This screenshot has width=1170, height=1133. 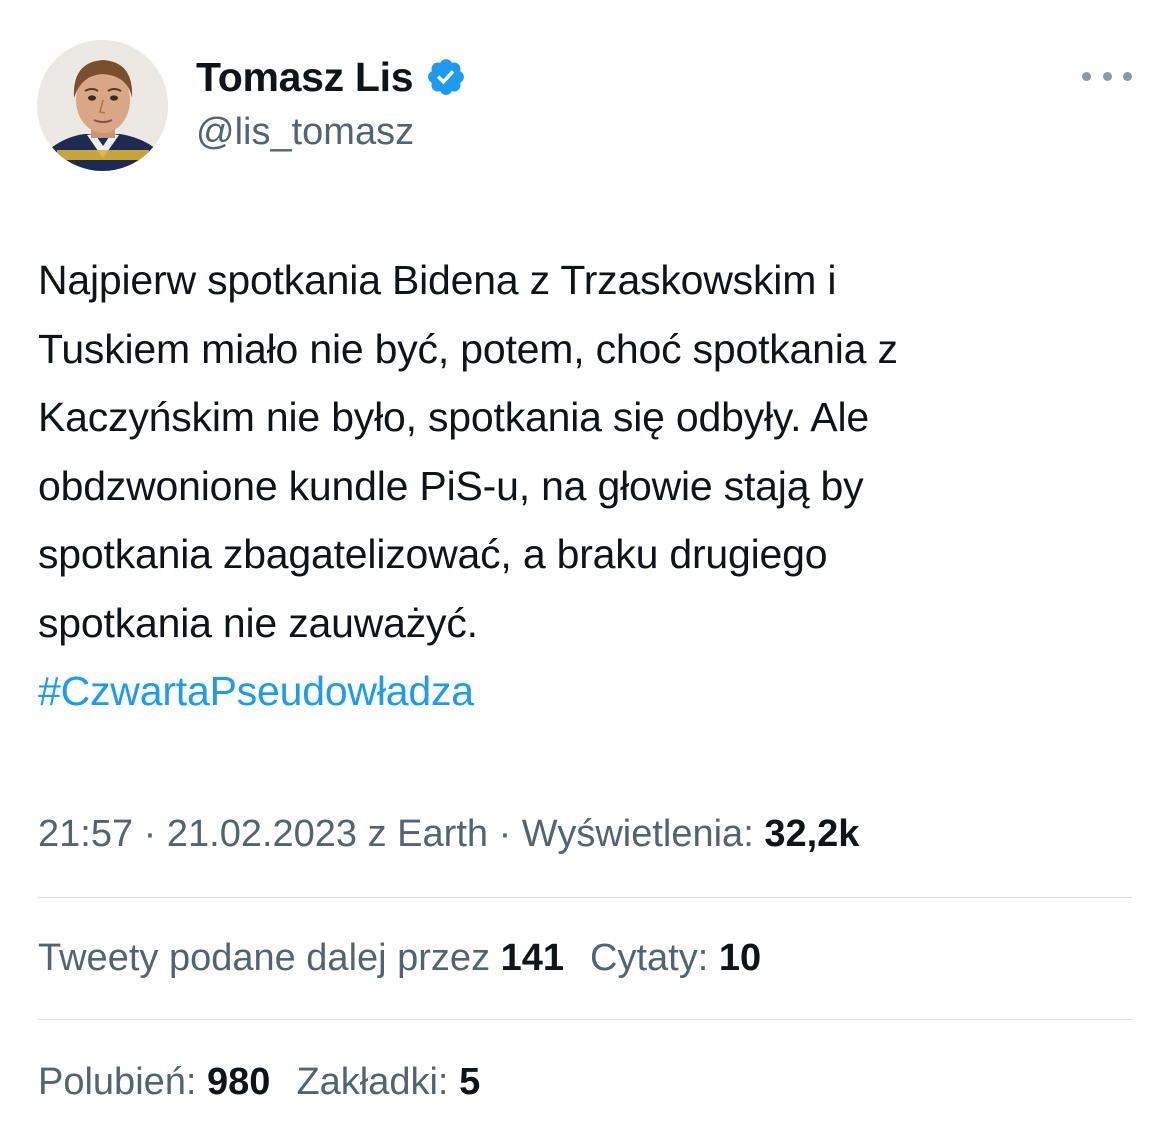 I want to click on verified-badge-icon, so click(x=446, y=77).